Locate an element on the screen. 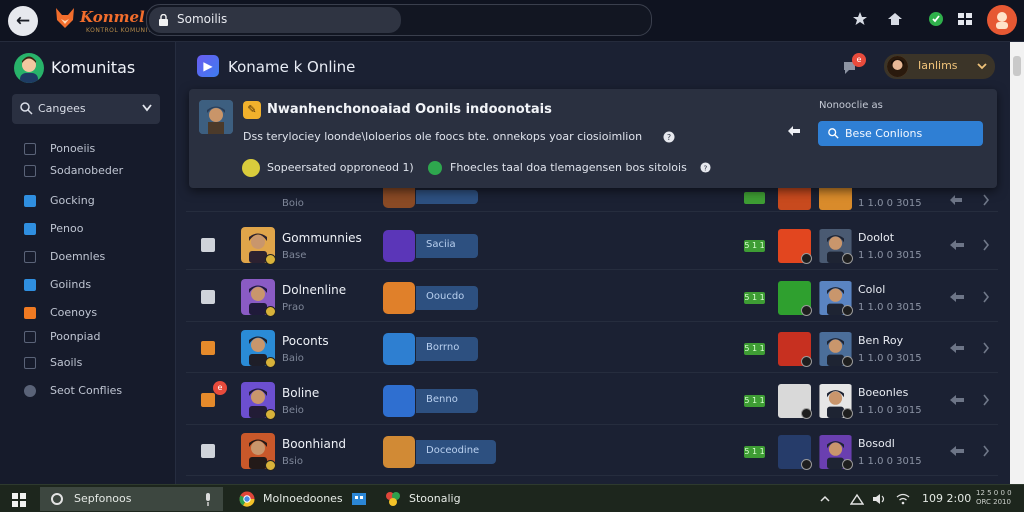 This screenshot has width=1024, height=512. score-badge: 5 1 1 is located at coordinates (754, 246).